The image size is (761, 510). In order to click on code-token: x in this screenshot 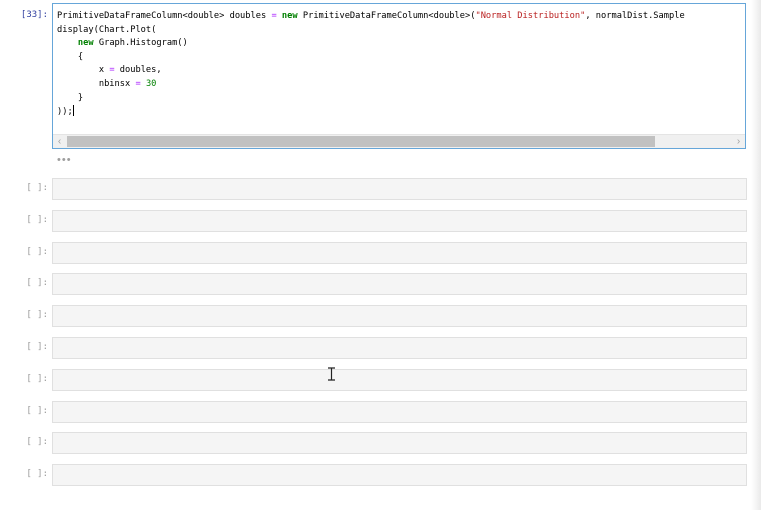, I will do `click(83, 70)`.